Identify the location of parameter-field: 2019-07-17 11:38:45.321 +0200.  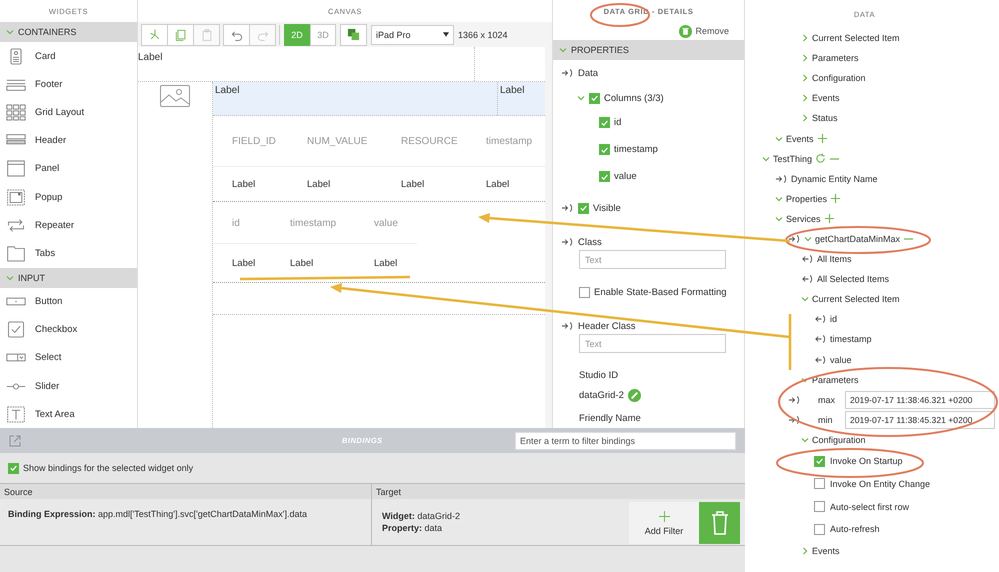
(920, 419).